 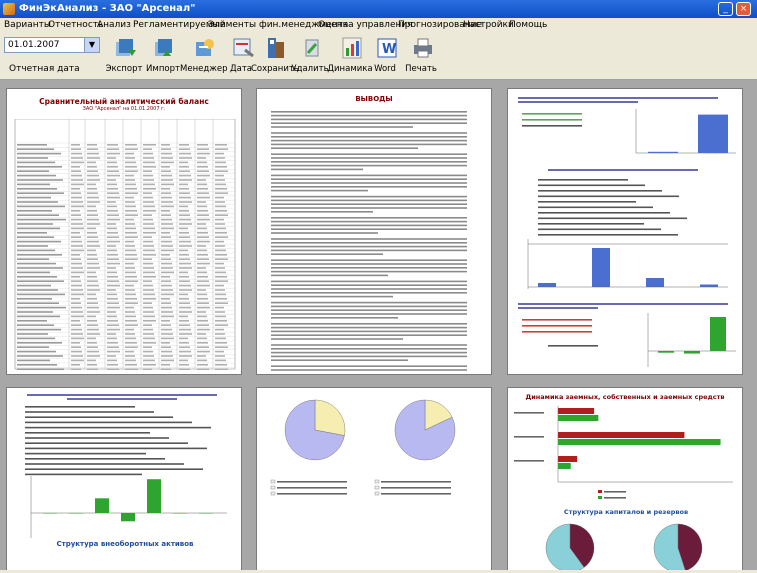 I want to click on pie-charts, so click(x=363, y=447).